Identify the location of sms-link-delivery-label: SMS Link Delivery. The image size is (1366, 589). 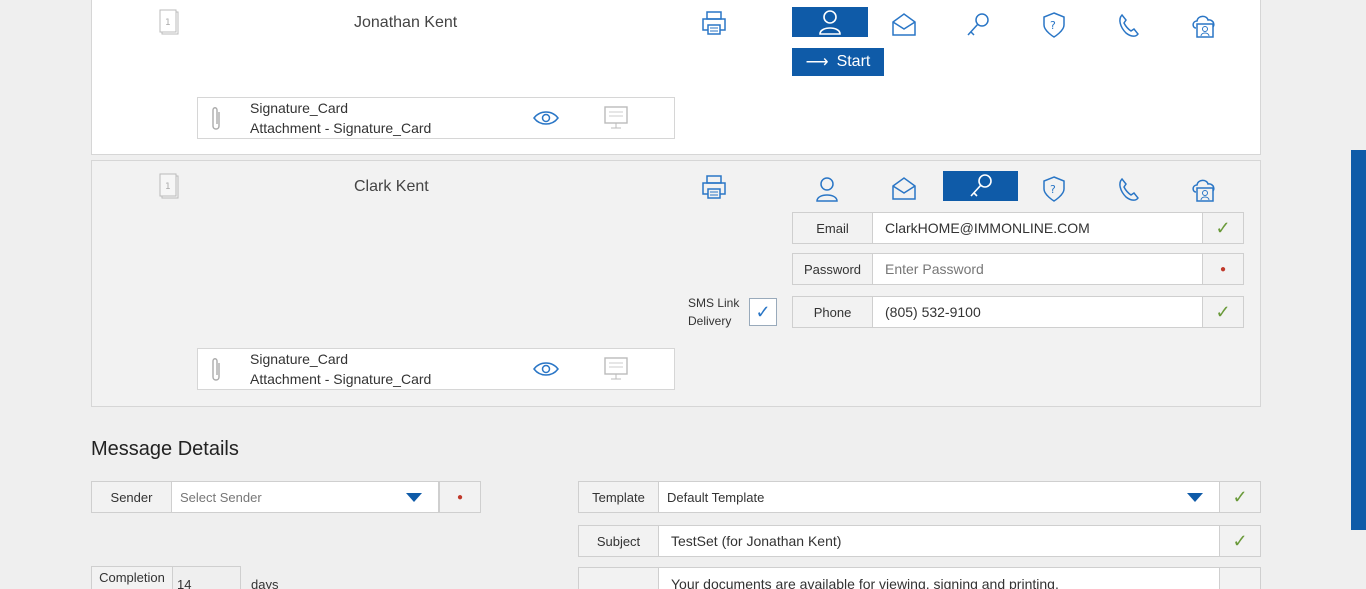
(714, 312).